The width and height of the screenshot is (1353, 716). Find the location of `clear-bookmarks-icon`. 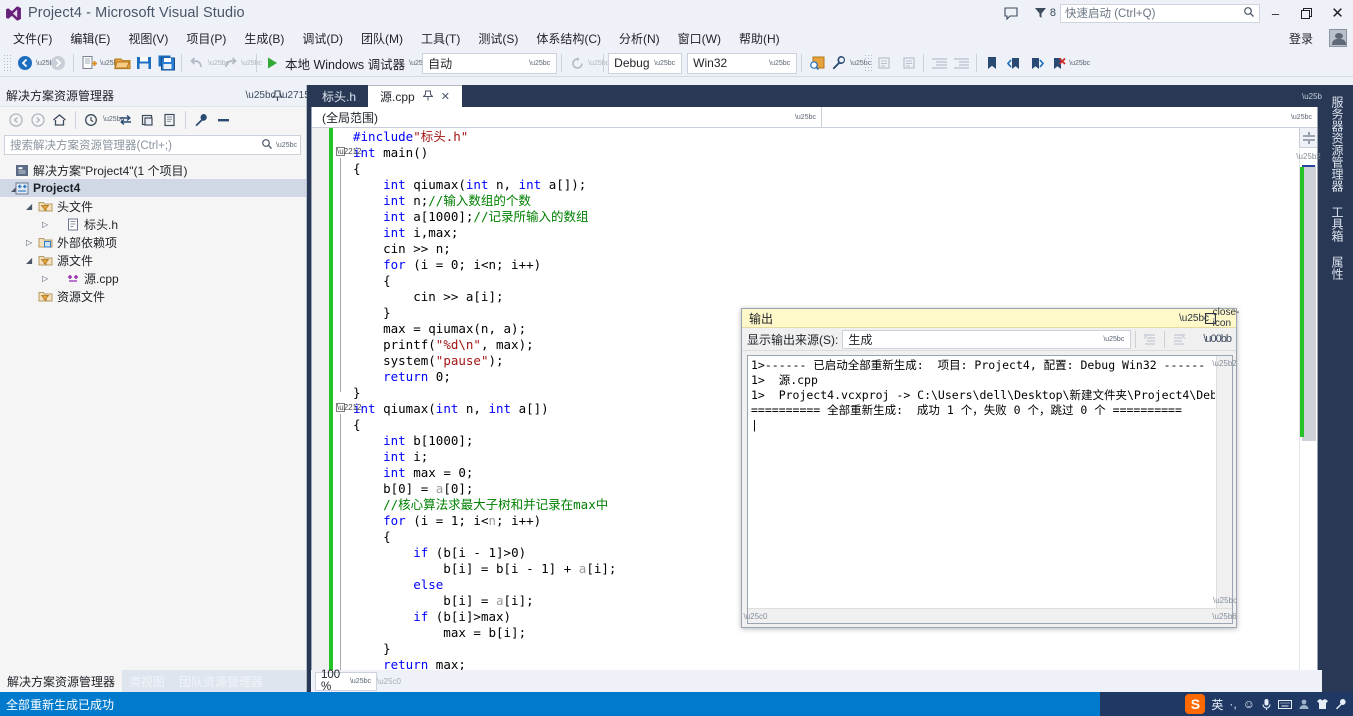

clear-bookmarks-icon is located at coordinates (1058, 63).